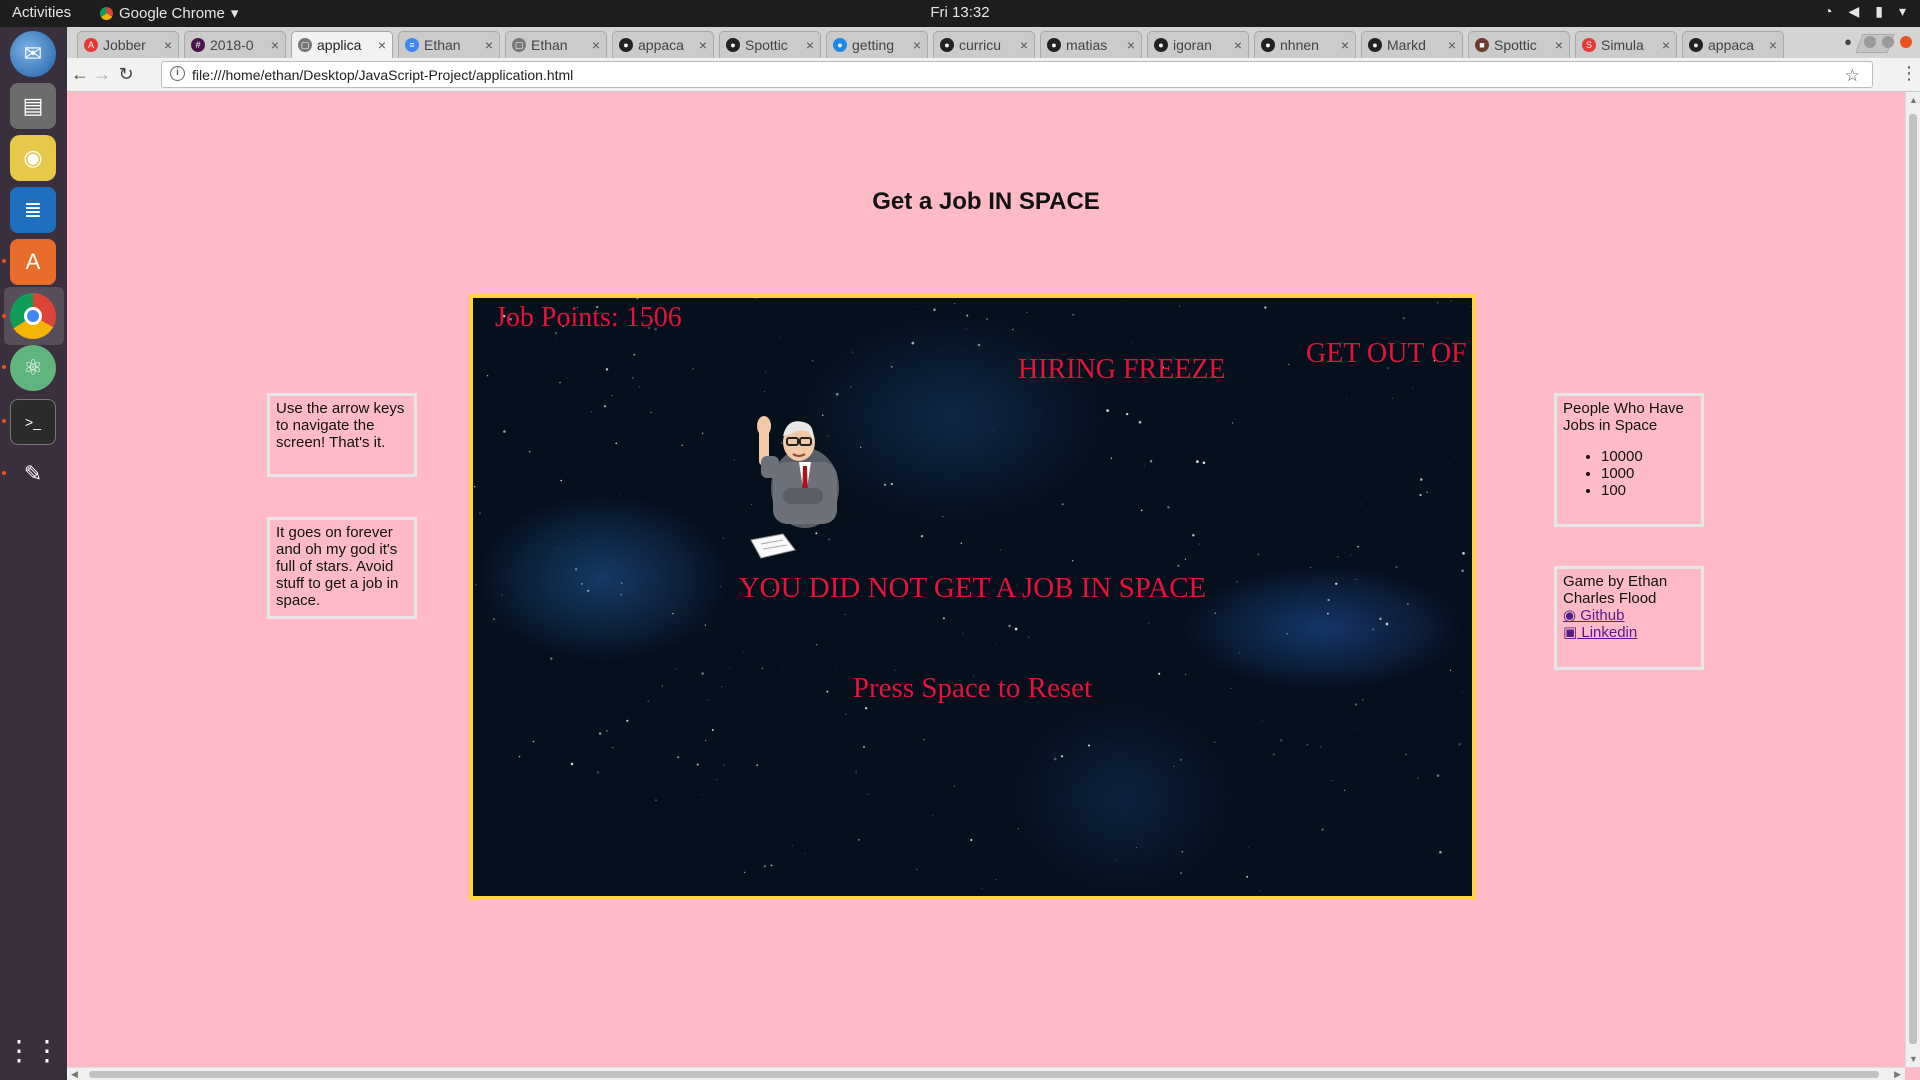 The image size is (1920, 1080). Describe the element at coordinates (342, 44) in the screenshot. I see `browser-tab: ▢ applica ×` at that location.